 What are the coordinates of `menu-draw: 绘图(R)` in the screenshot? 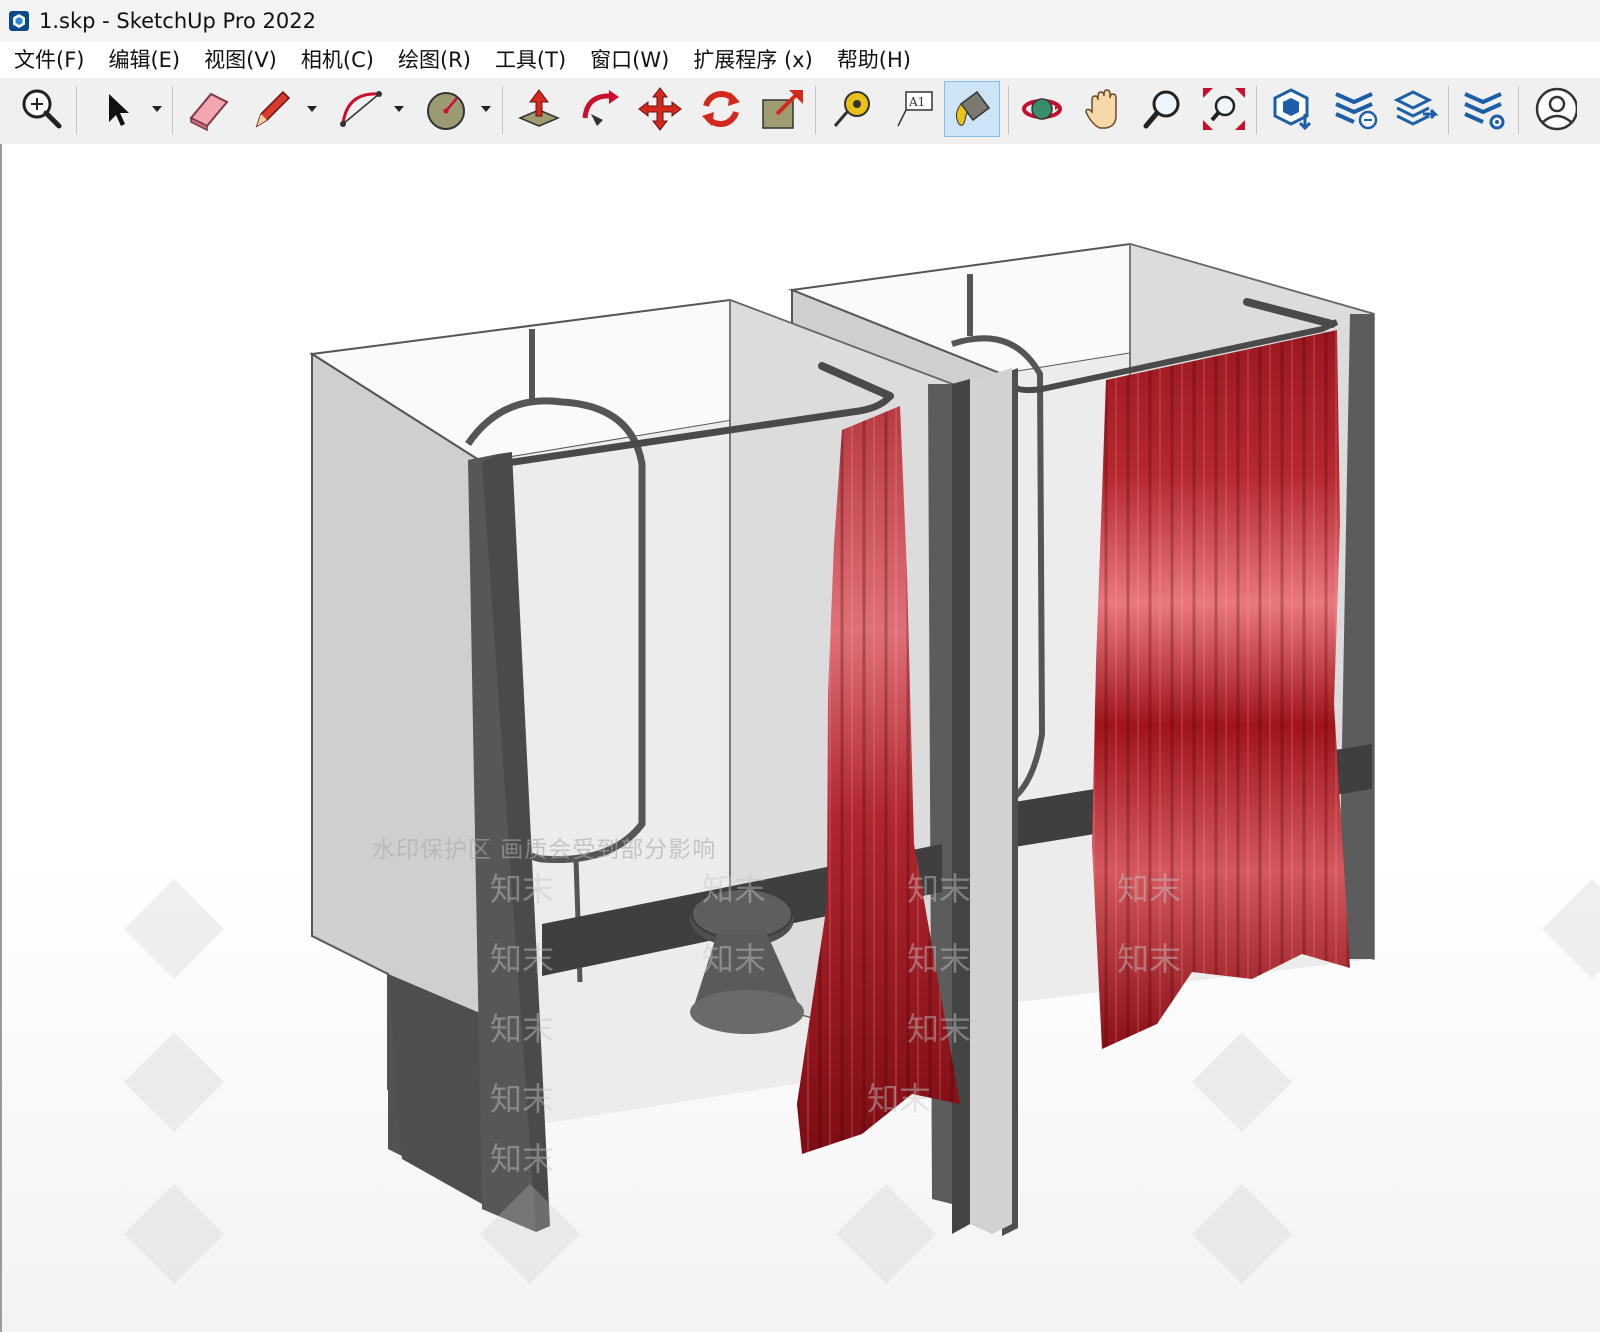 It's located at (434, 60).